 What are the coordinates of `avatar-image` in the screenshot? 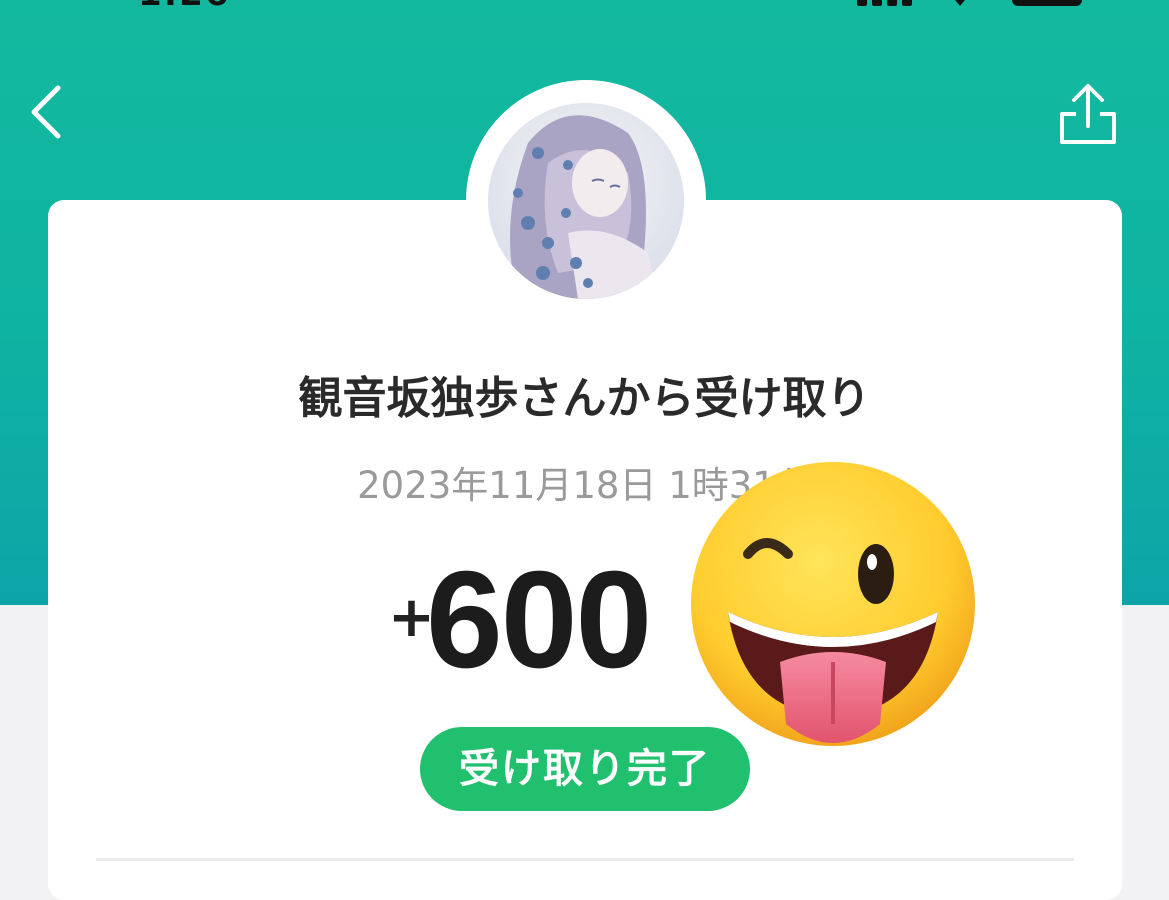 It's located at (586, 201).